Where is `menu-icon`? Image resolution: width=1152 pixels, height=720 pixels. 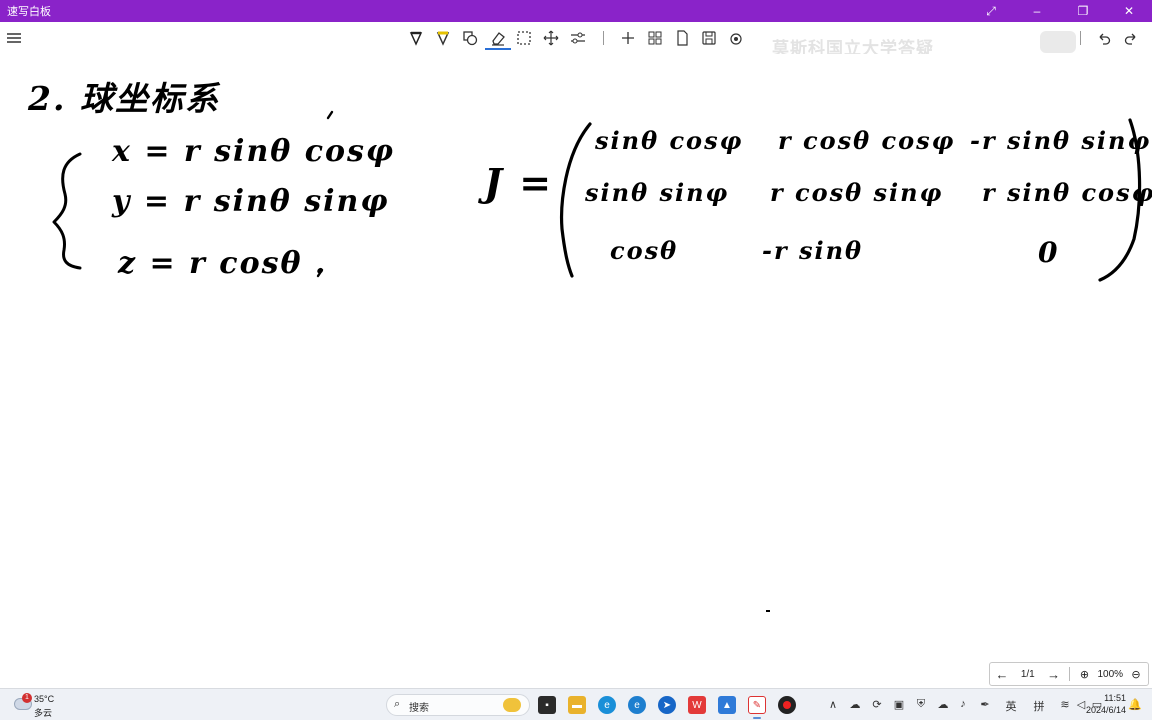
menu-icon is located at coordinates (14, 38).